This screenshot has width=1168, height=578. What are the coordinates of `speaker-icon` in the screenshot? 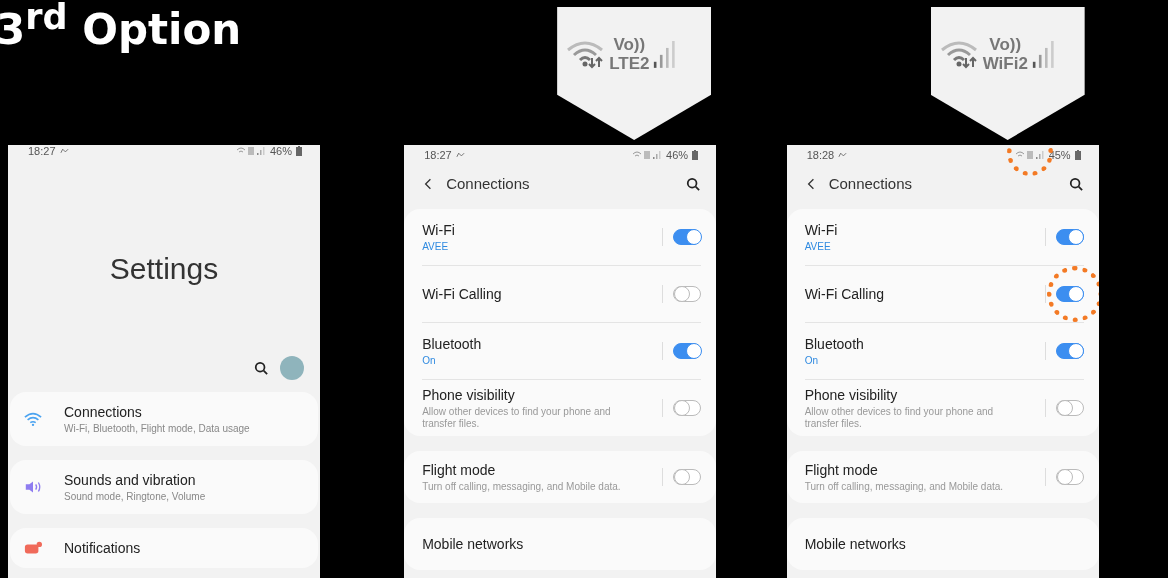 It's located at (33, 487).